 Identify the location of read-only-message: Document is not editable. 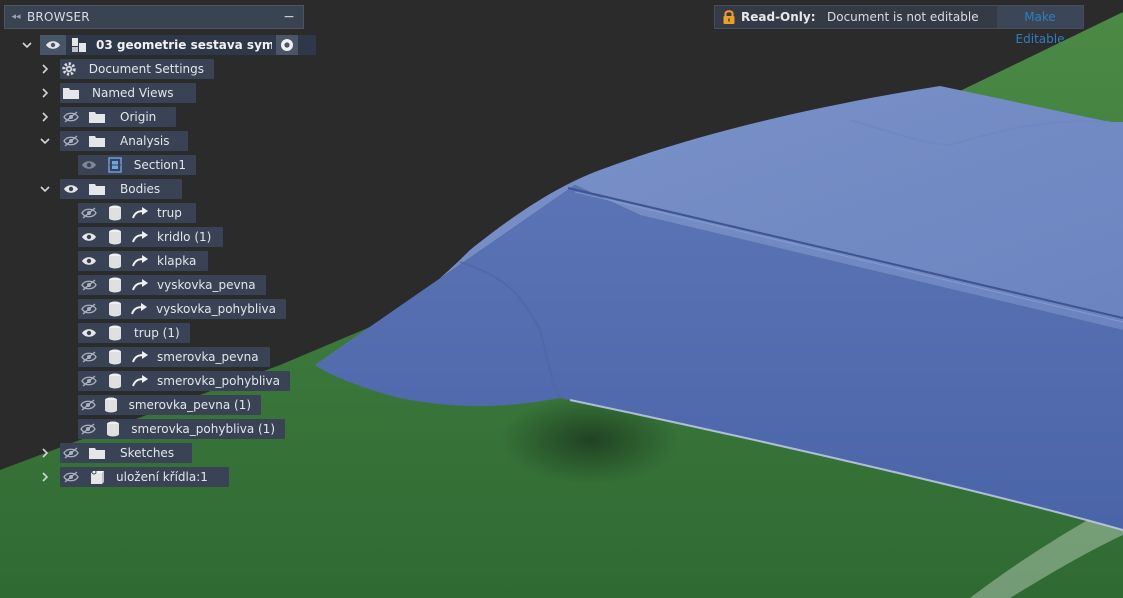
(903, 17).